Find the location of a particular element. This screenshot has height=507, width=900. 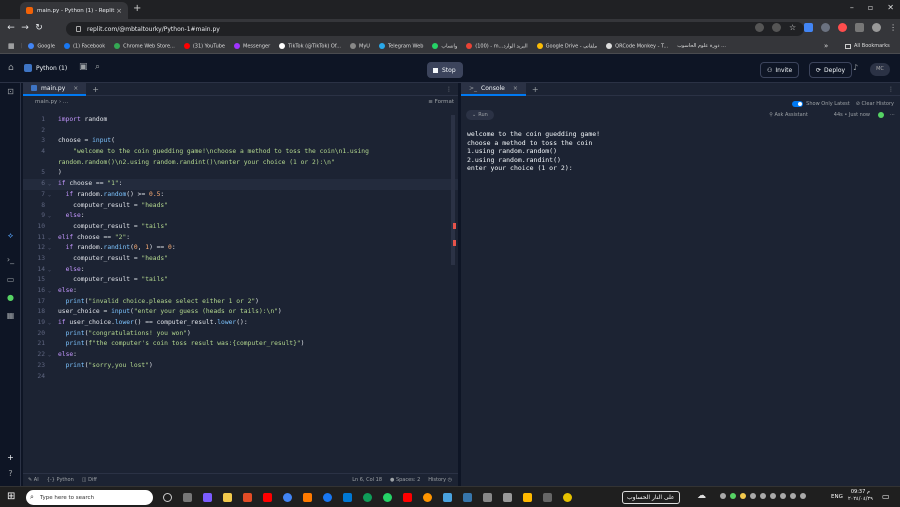

zoom-icon is located at coordinates (776, 27).